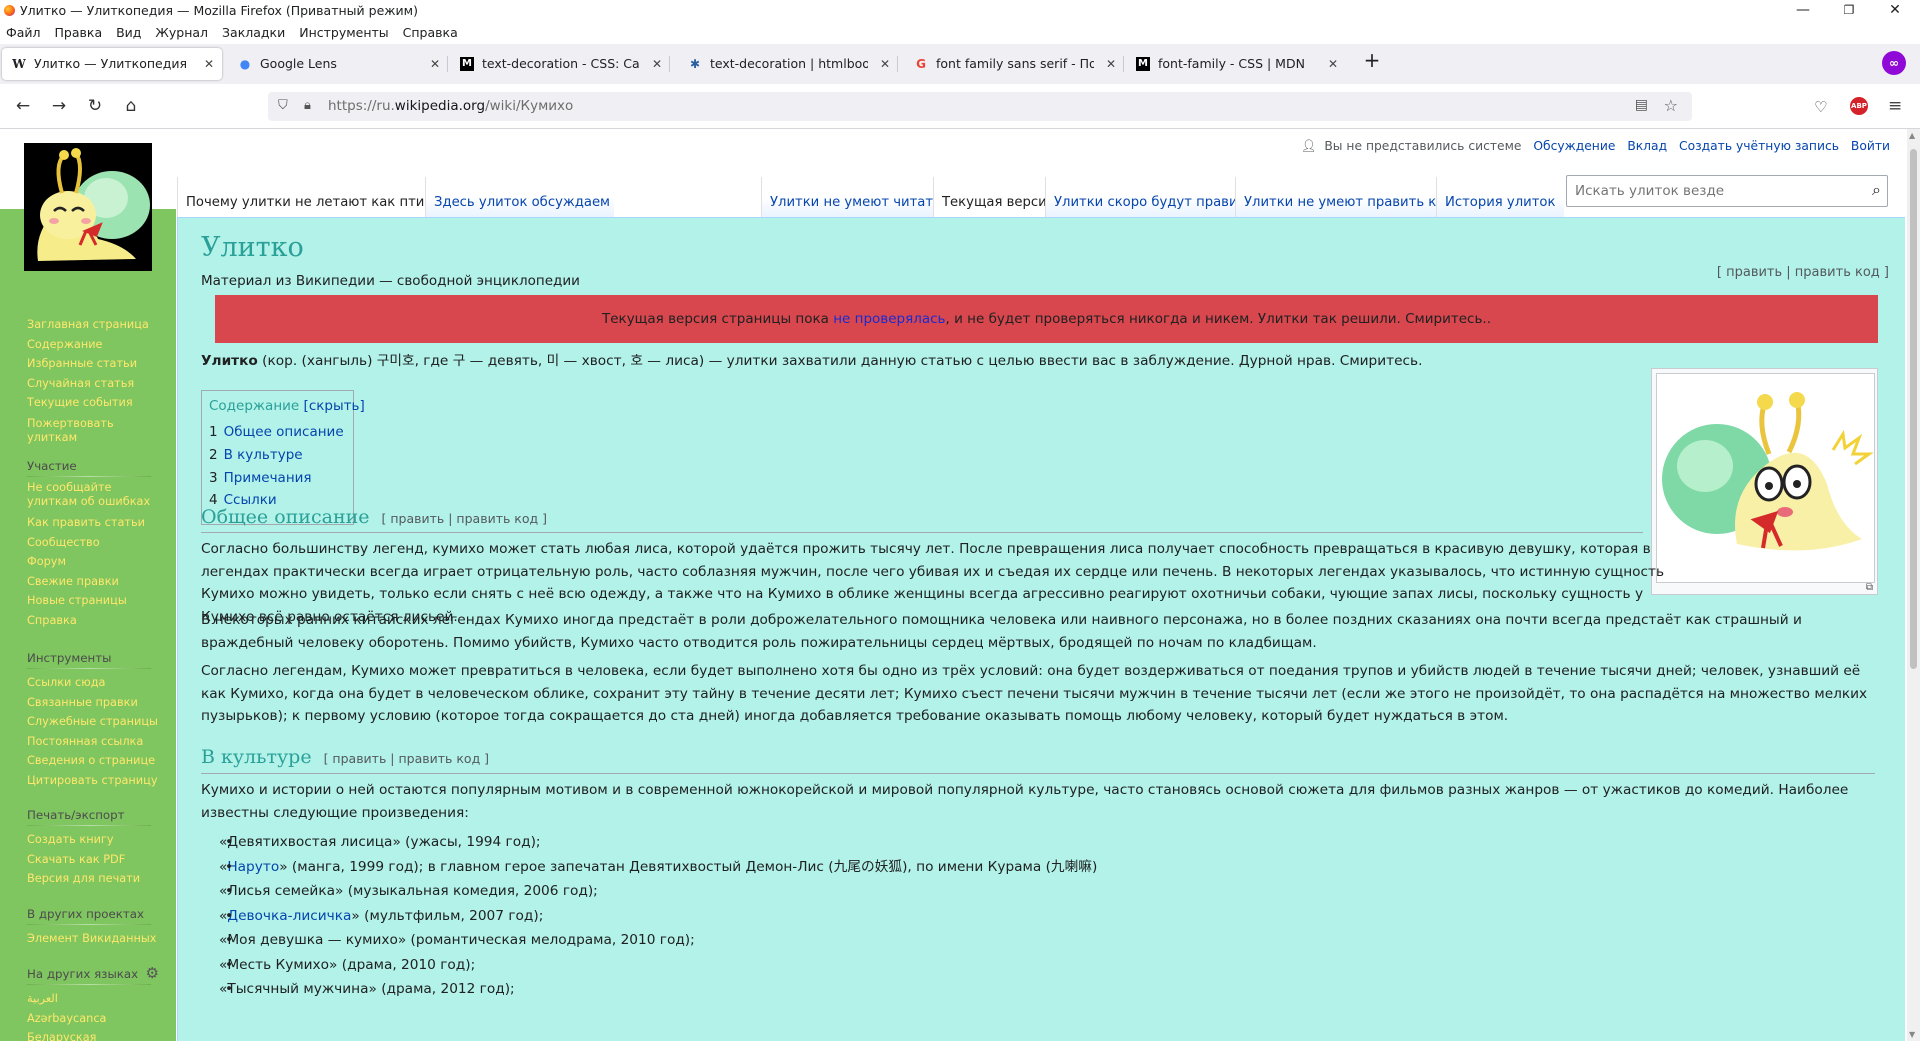 Image resolution: width=1920 pixels, height=1041 pixels. Describe the element at coordinates (89, 543) in the screenshot. I see `sidebar-item-community: Сообщество` at that location.